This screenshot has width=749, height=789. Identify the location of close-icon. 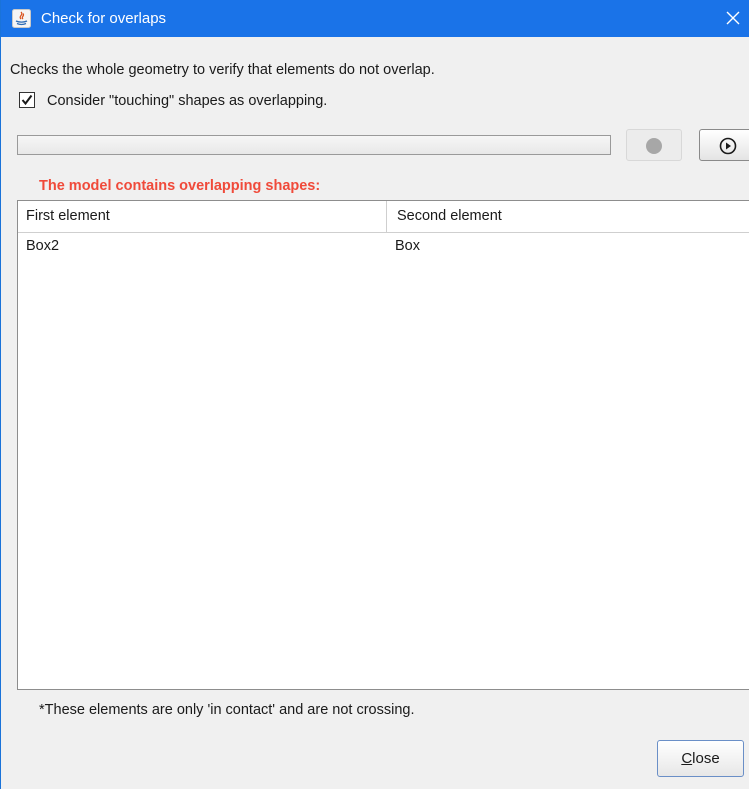
(732, 18).